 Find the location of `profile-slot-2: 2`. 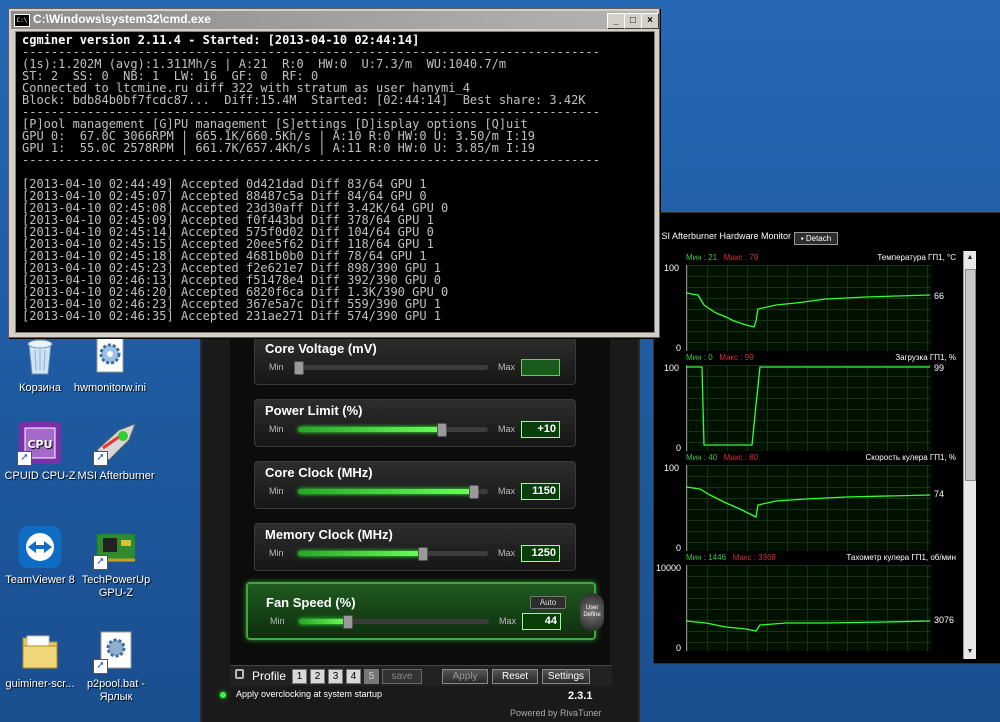

profile-slot-2: 2 is located at coordinates (317, 676).